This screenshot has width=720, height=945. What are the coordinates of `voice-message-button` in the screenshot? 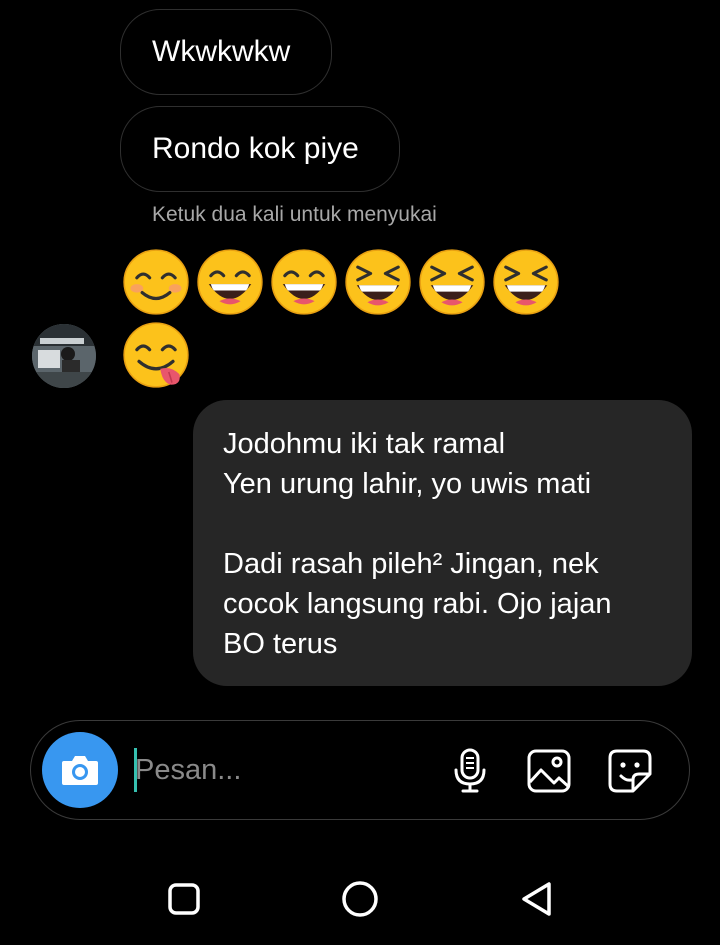 It's located at (470, 771).